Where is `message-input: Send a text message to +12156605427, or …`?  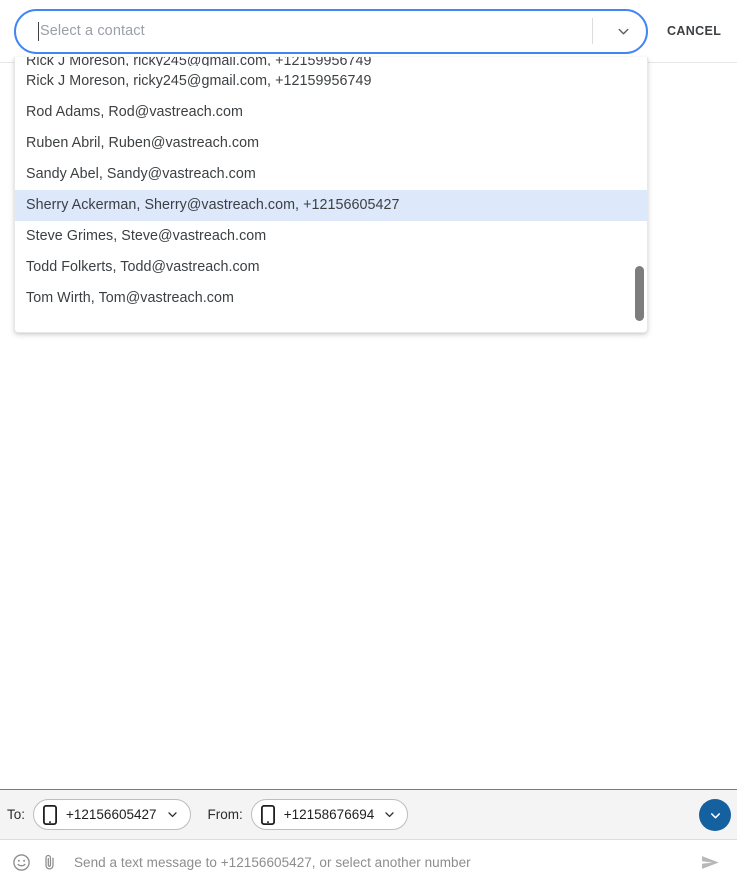
message-input: Send a text message to +12156605427, or … is located at coordinates (384, 862).